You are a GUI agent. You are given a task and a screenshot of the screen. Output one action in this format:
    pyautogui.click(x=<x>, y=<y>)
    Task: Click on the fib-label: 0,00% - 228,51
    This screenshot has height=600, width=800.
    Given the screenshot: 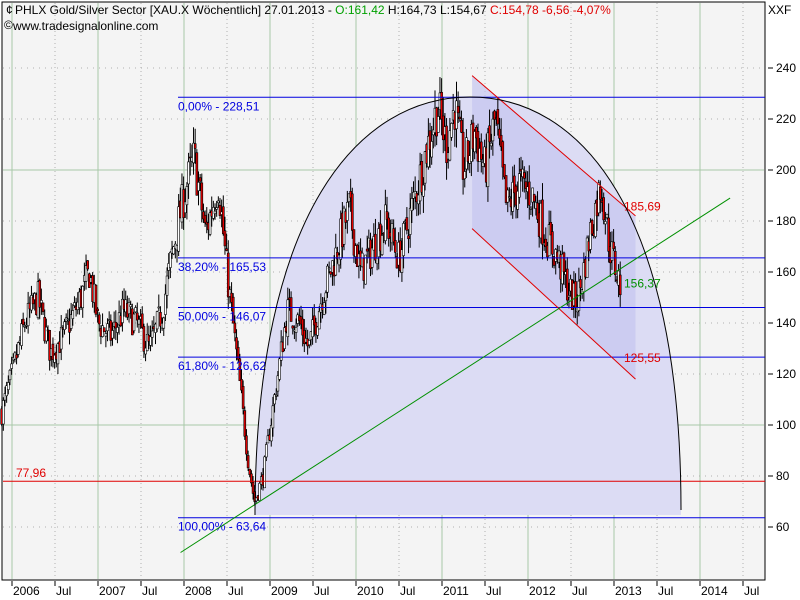 What is the action you would take?
    pyautogui.click(x=219, y=106)
    